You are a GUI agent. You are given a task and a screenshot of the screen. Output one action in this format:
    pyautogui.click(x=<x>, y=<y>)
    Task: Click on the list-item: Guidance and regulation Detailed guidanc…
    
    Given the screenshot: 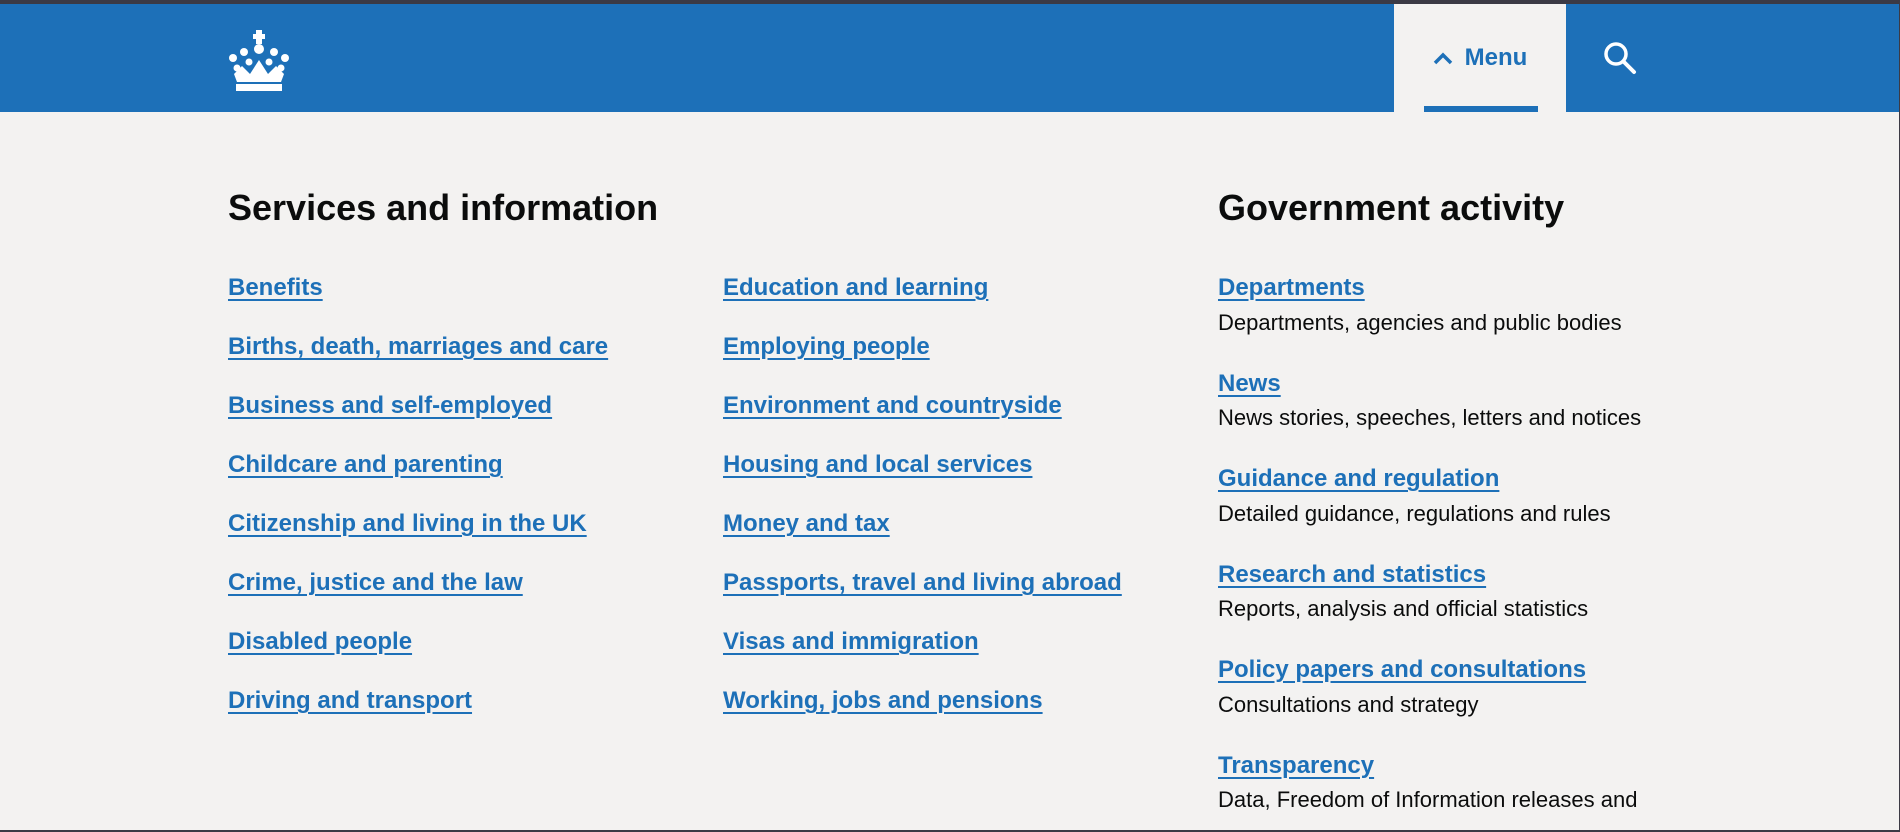 What is the action you would take?
    pyautogui.click(x=1548, y=513)
    